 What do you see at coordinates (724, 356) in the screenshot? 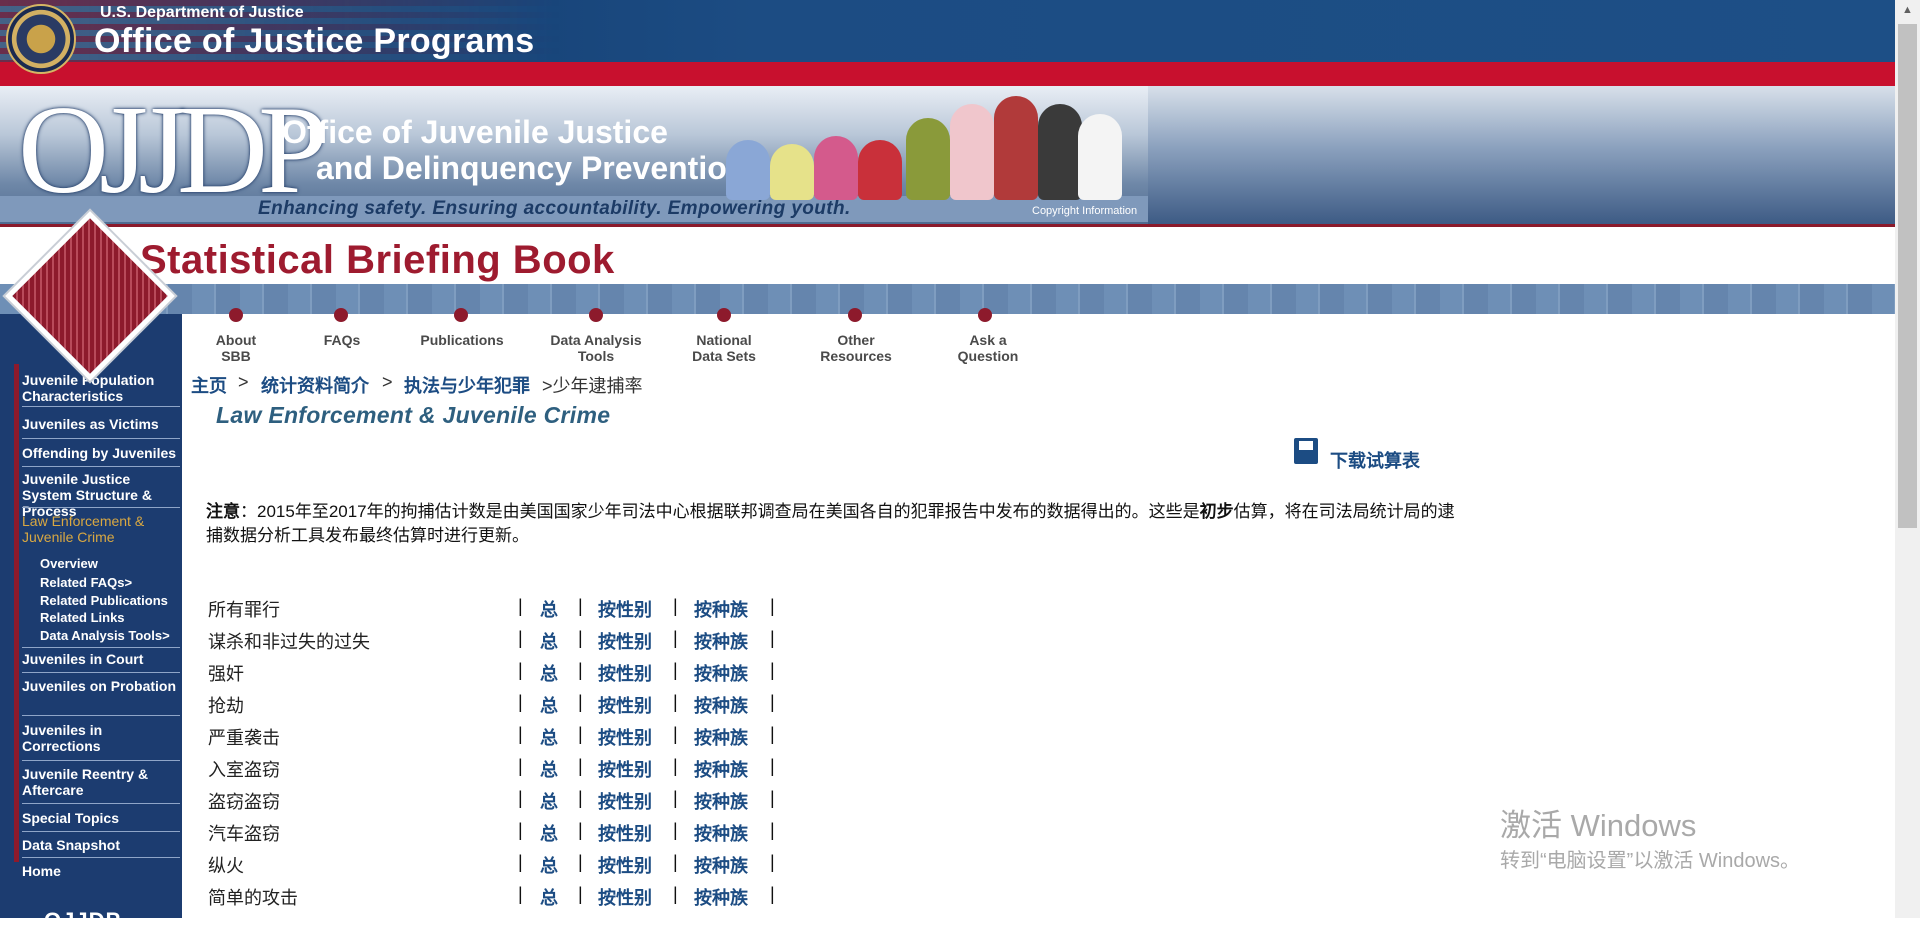
I see `nav-label: Data Sets` at bounding box center [724, 356].